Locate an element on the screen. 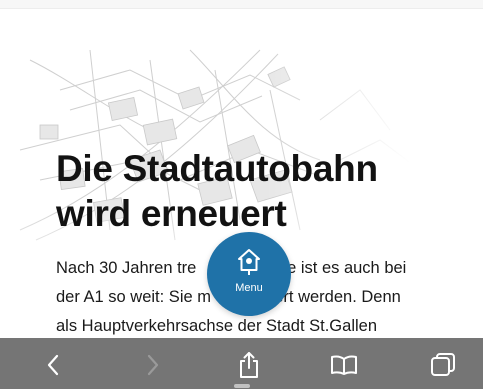 The height and width of the screenshot is (389, 483). share-icon is located at coordinates (249, 365).